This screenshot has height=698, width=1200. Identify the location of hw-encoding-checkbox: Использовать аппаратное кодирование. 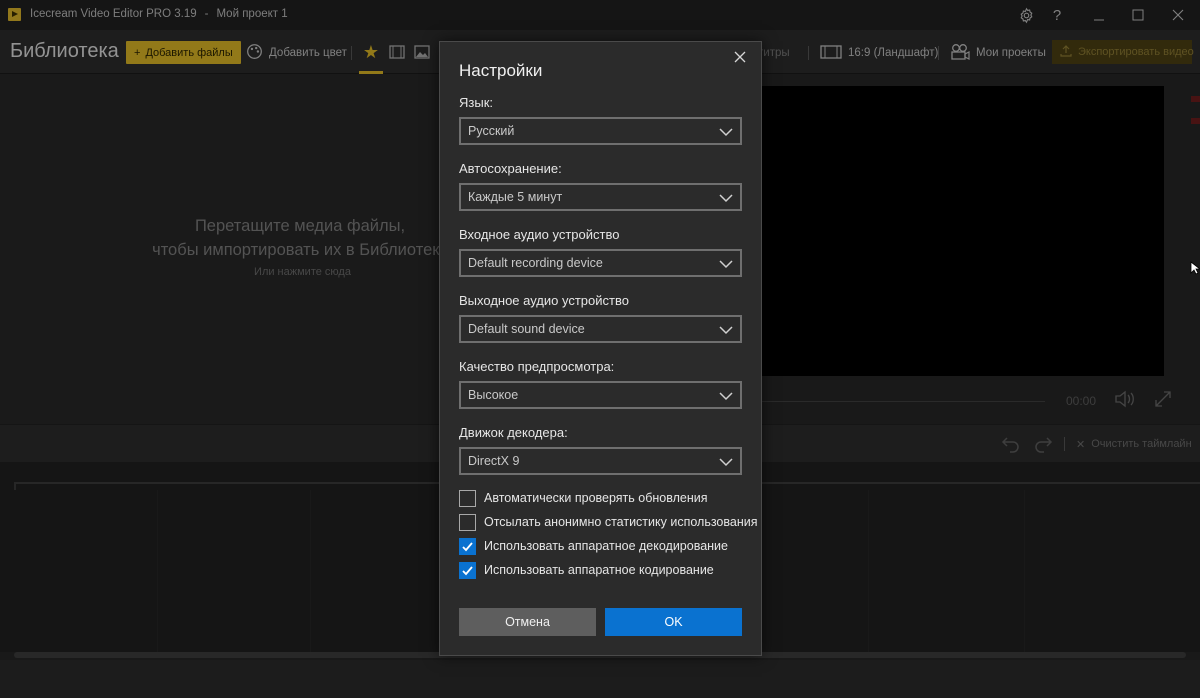
(586, 570).